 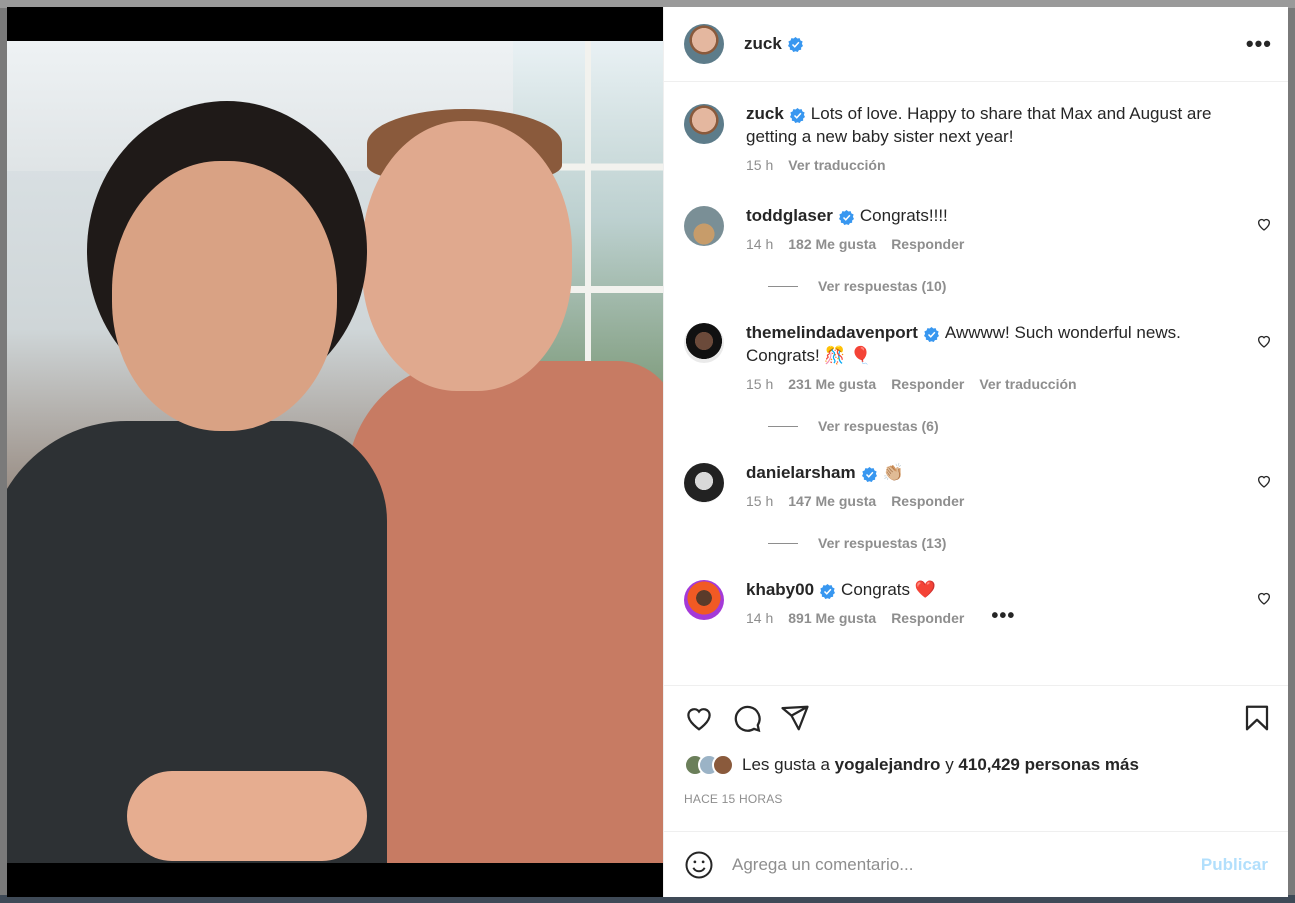 What do you see at coordinates (1257, 718) in the screenshot?
I see `bookmark-icon` at bounding box center [1257, 718].